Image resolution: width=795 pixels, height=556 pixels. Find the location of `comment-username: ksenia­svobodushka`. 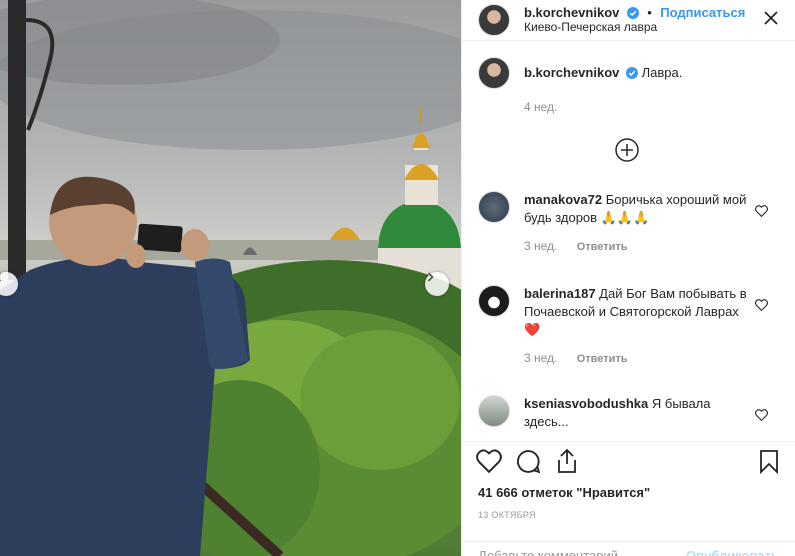

comment-username: ksenia­svobodushka is located at coordinates (586, 403).